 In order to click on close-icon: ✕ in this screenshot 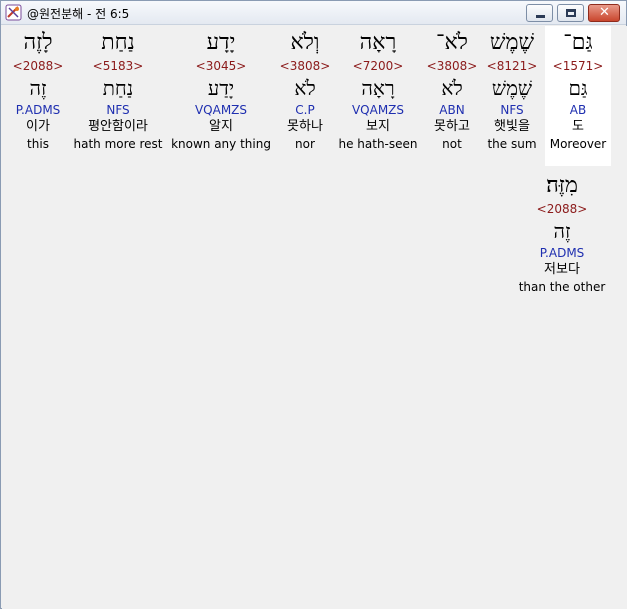, I will do `click(604, 12)`.